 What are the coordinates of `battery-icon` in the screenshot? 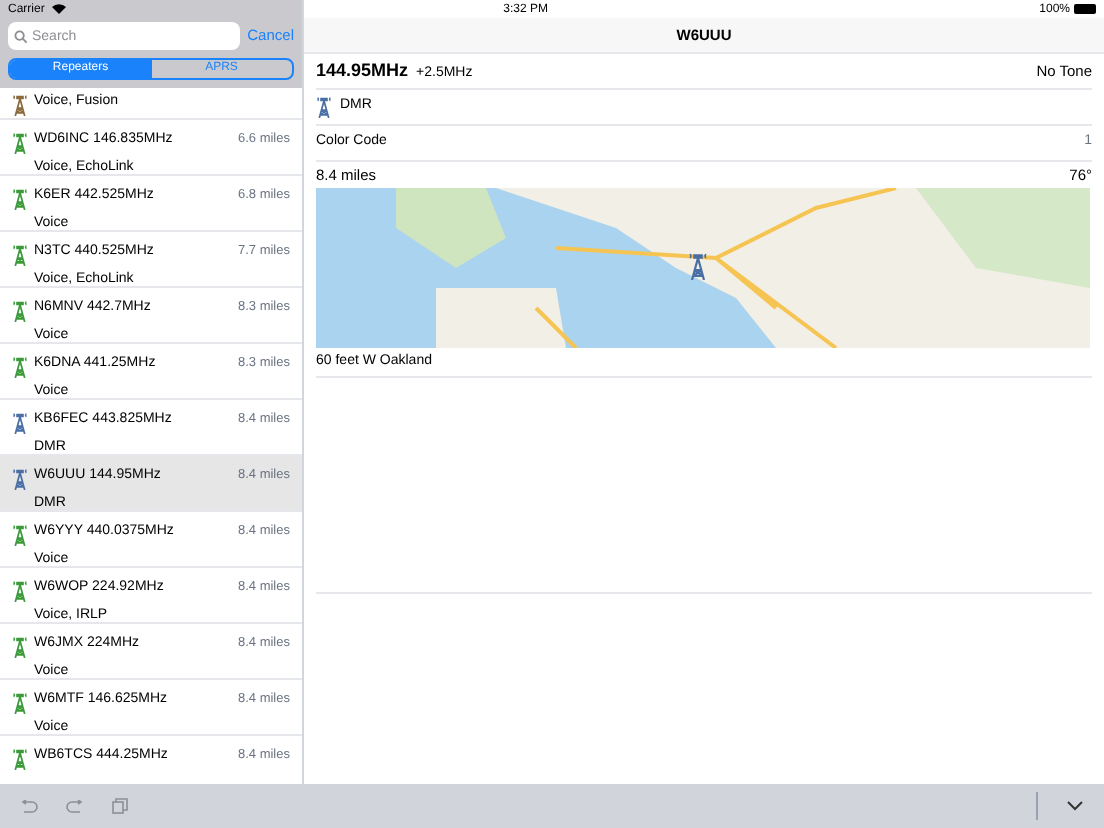 It's located at (1085, 9).